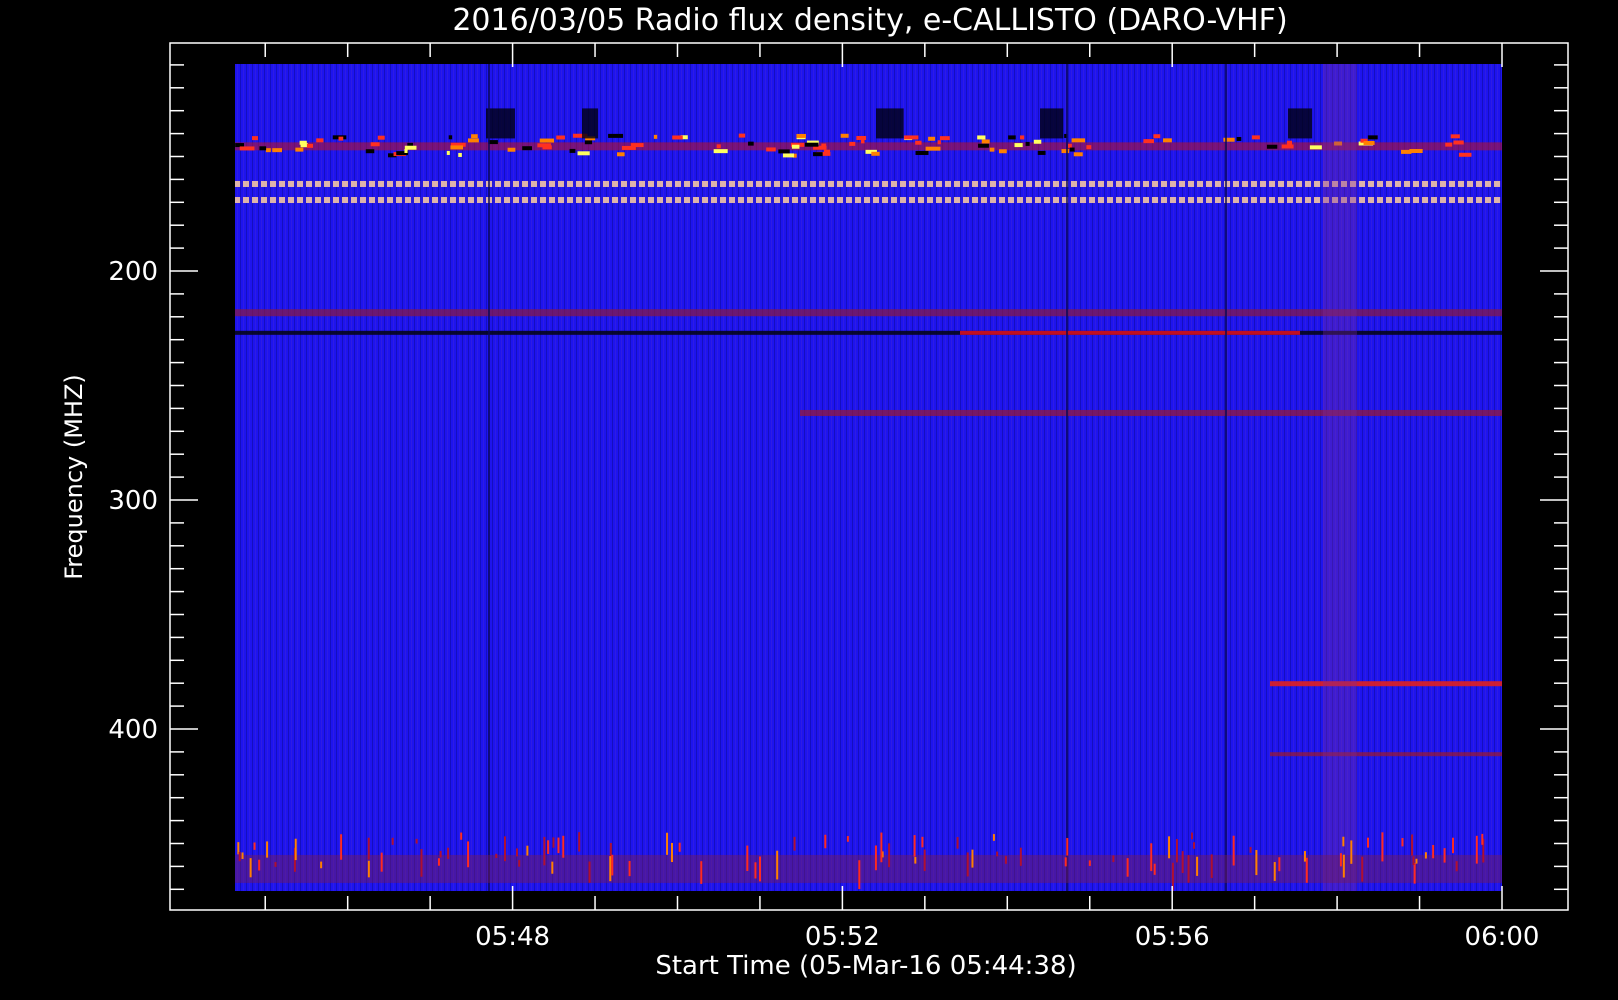  Describe the element at coordinates (1340, 477) in the screenshot. I see `broadband-column` at that location.